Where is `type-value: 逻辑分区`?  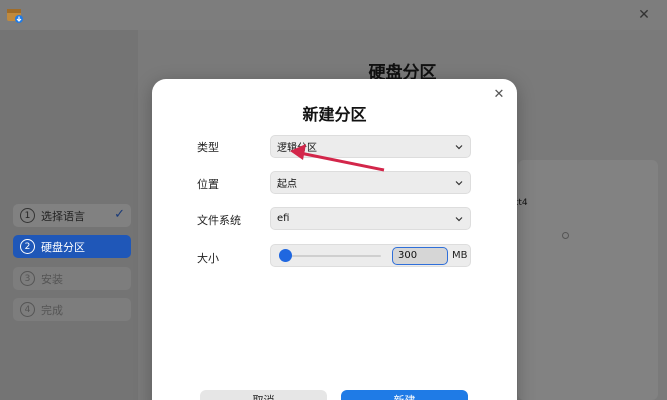 type-value: 逻辑分区 is located at coordinates (297, 148).